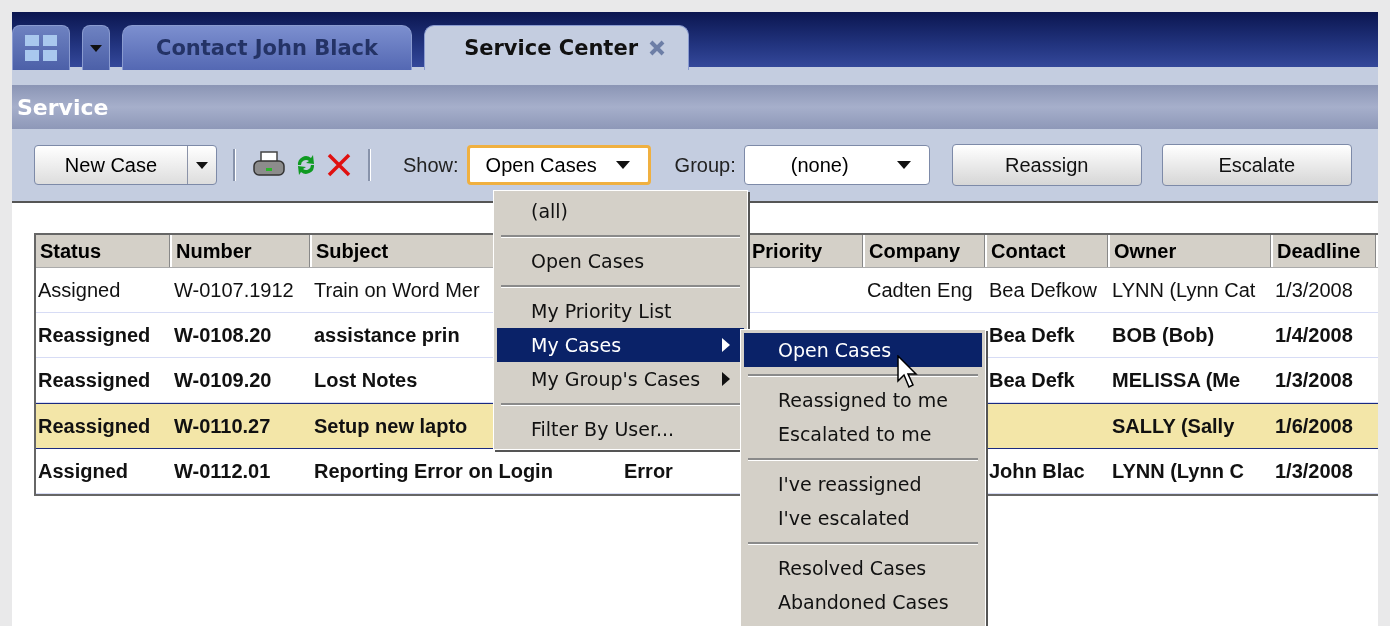 This screenshot has width=1390, height=626. What do you see at coordinates (863, 602) in the screenshot?
I see `menu-item: Abandoned Cases` at bounding box center [863, 602].